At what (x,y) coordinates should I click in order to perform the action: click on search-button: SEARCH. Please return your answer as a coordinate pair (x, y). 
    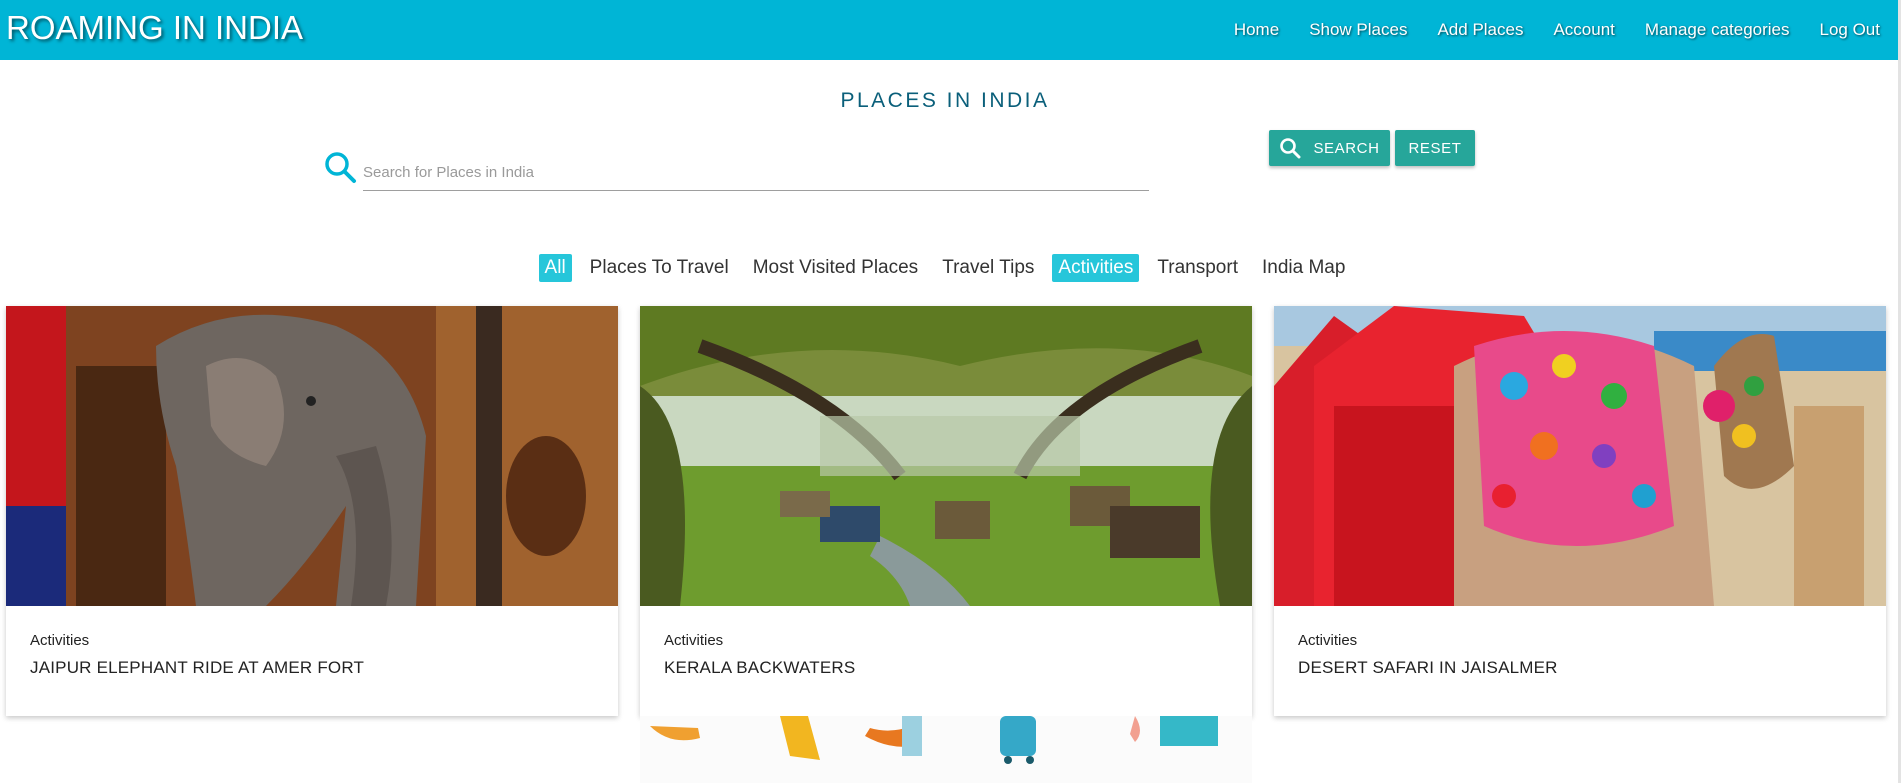
    Looking at the image, I should click on (1329, 148).